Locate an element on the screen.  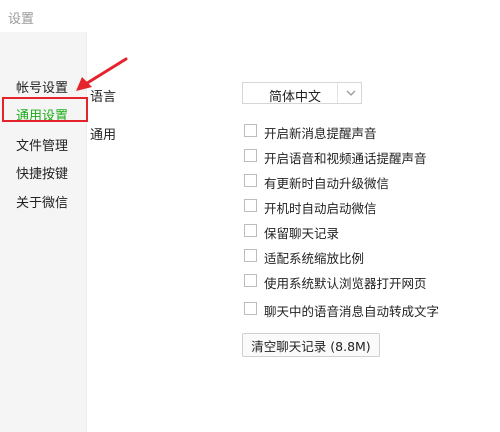
language-select: 简体中文 is located at coordinates (302, 93).